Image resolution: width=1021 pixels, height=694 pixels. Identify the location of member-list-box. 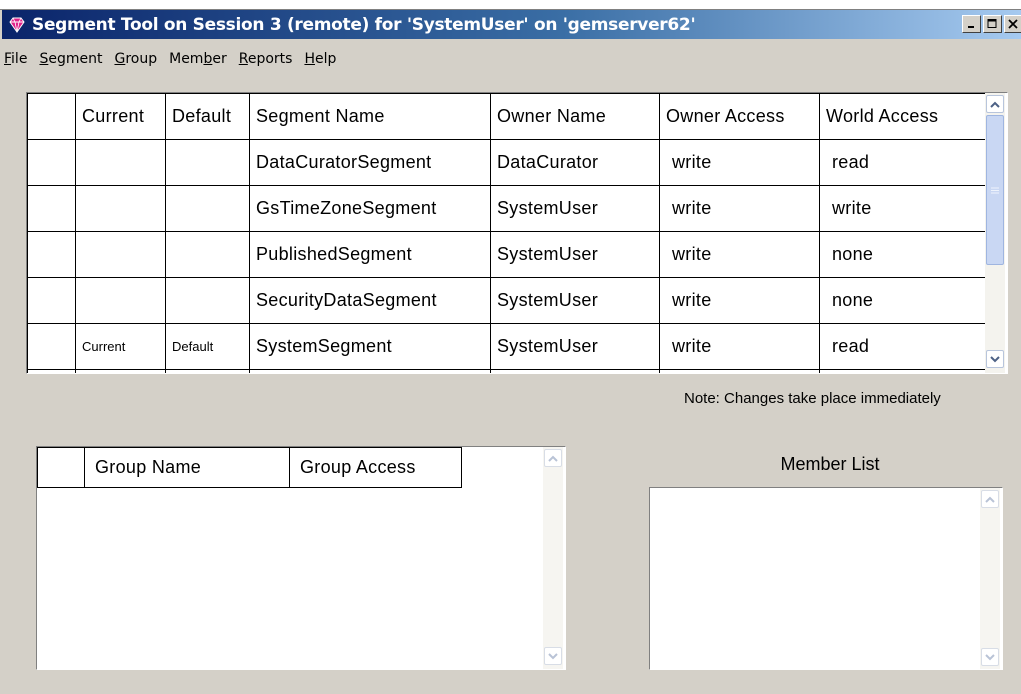
(826, 578).